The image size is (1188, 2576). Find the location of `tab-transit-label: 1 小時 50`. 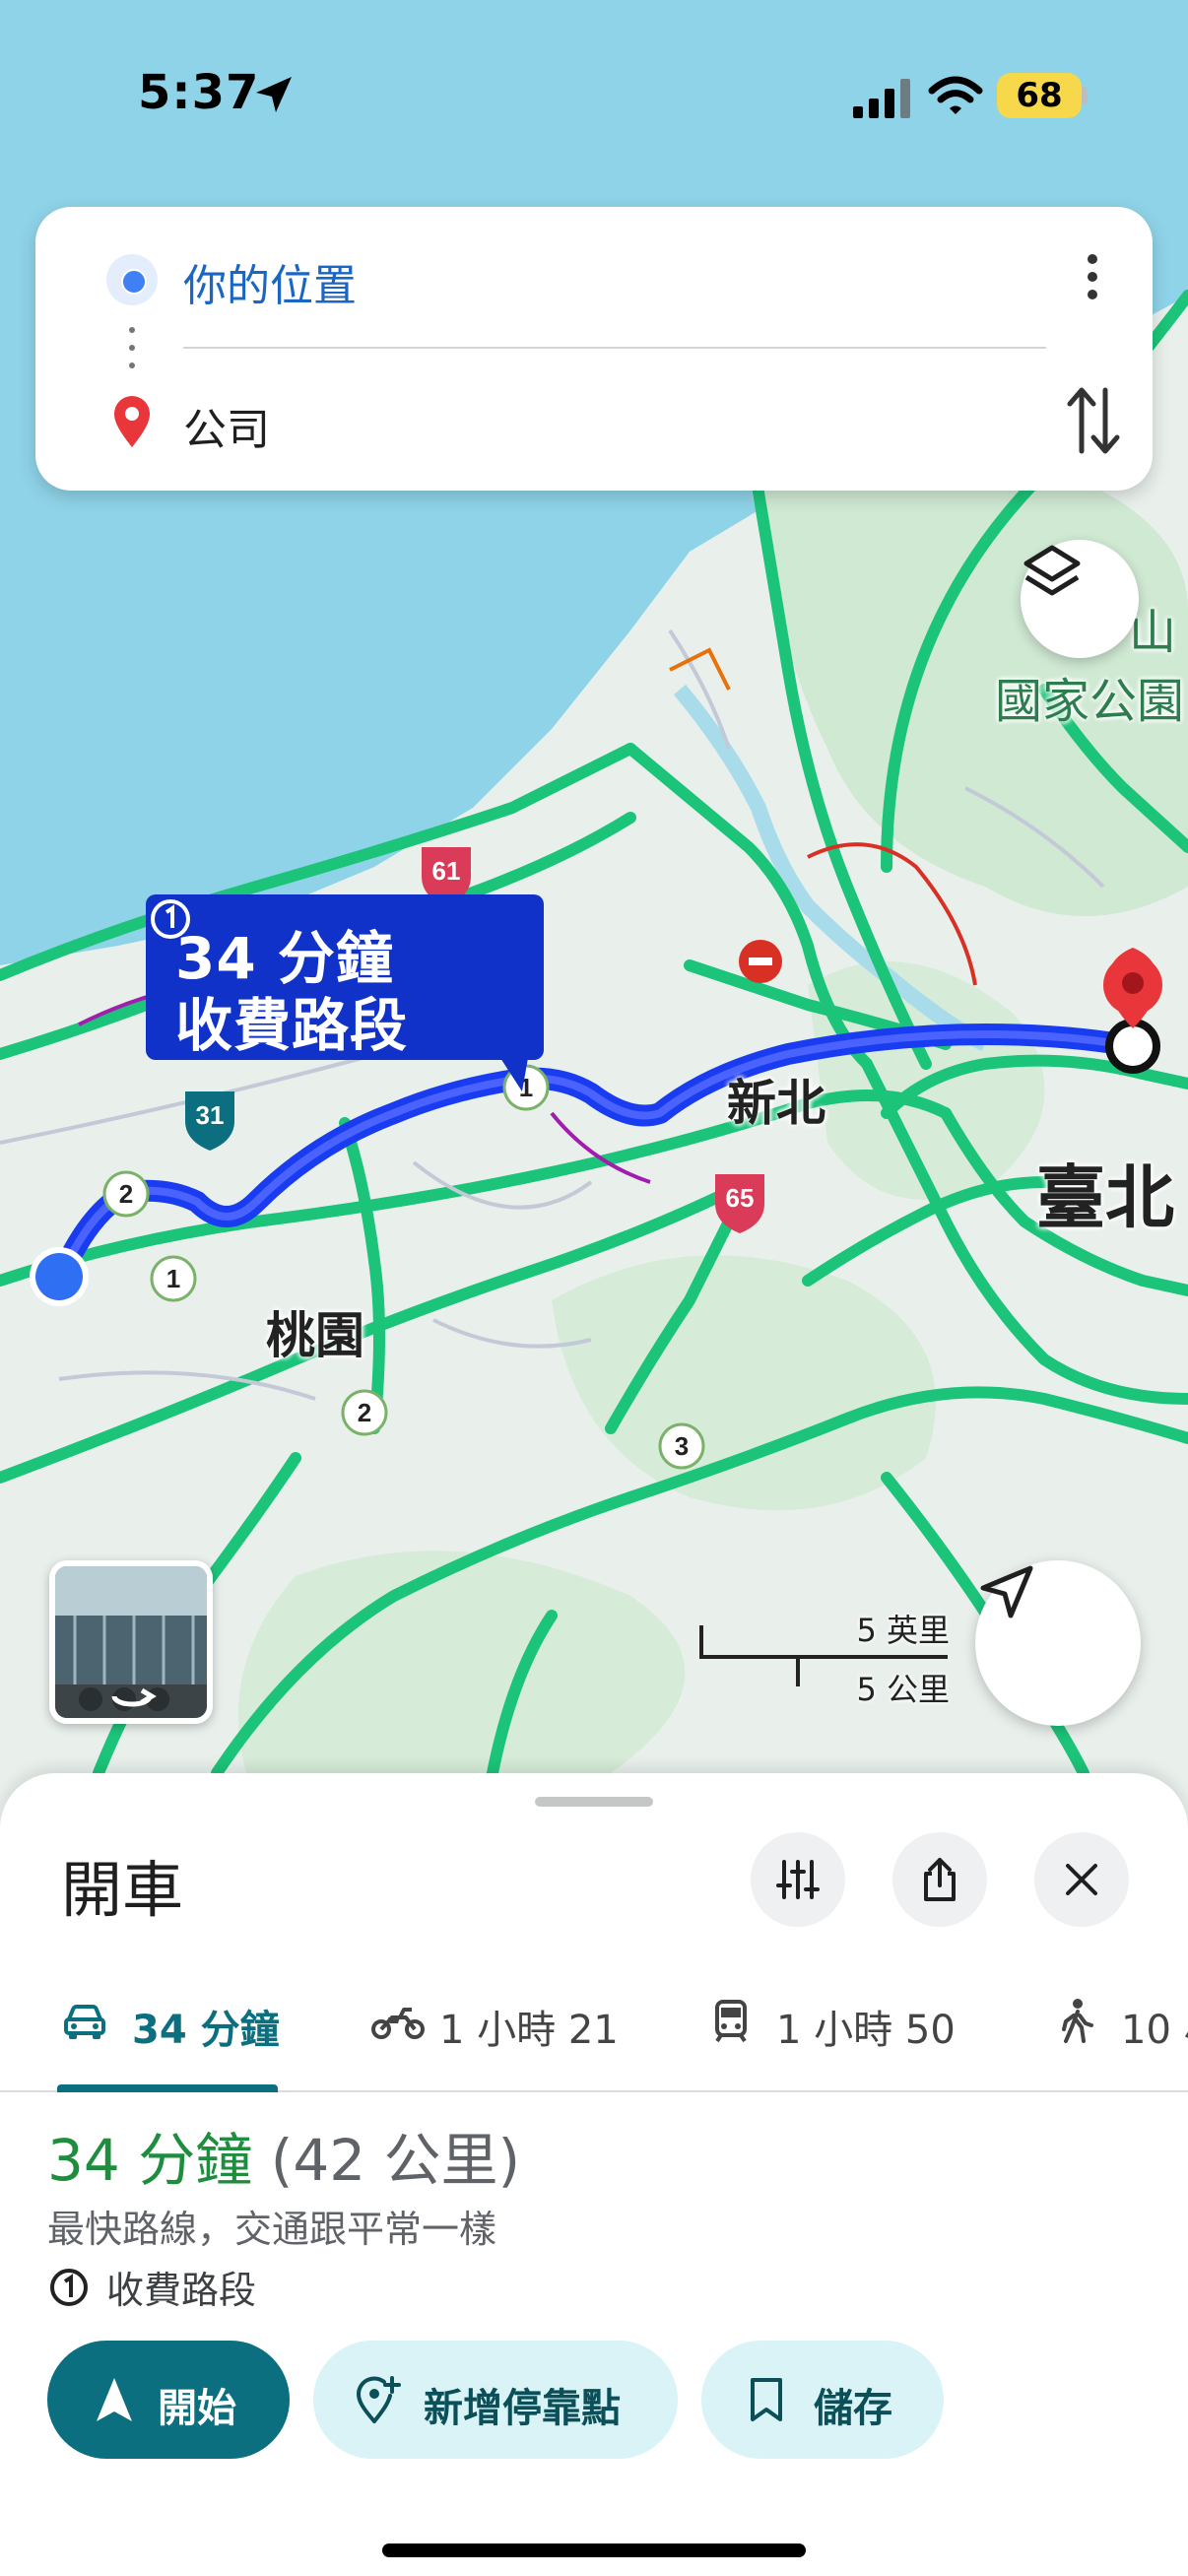

tab-transit-label: 1 小時 50 is located at coordinates (866, 2031).